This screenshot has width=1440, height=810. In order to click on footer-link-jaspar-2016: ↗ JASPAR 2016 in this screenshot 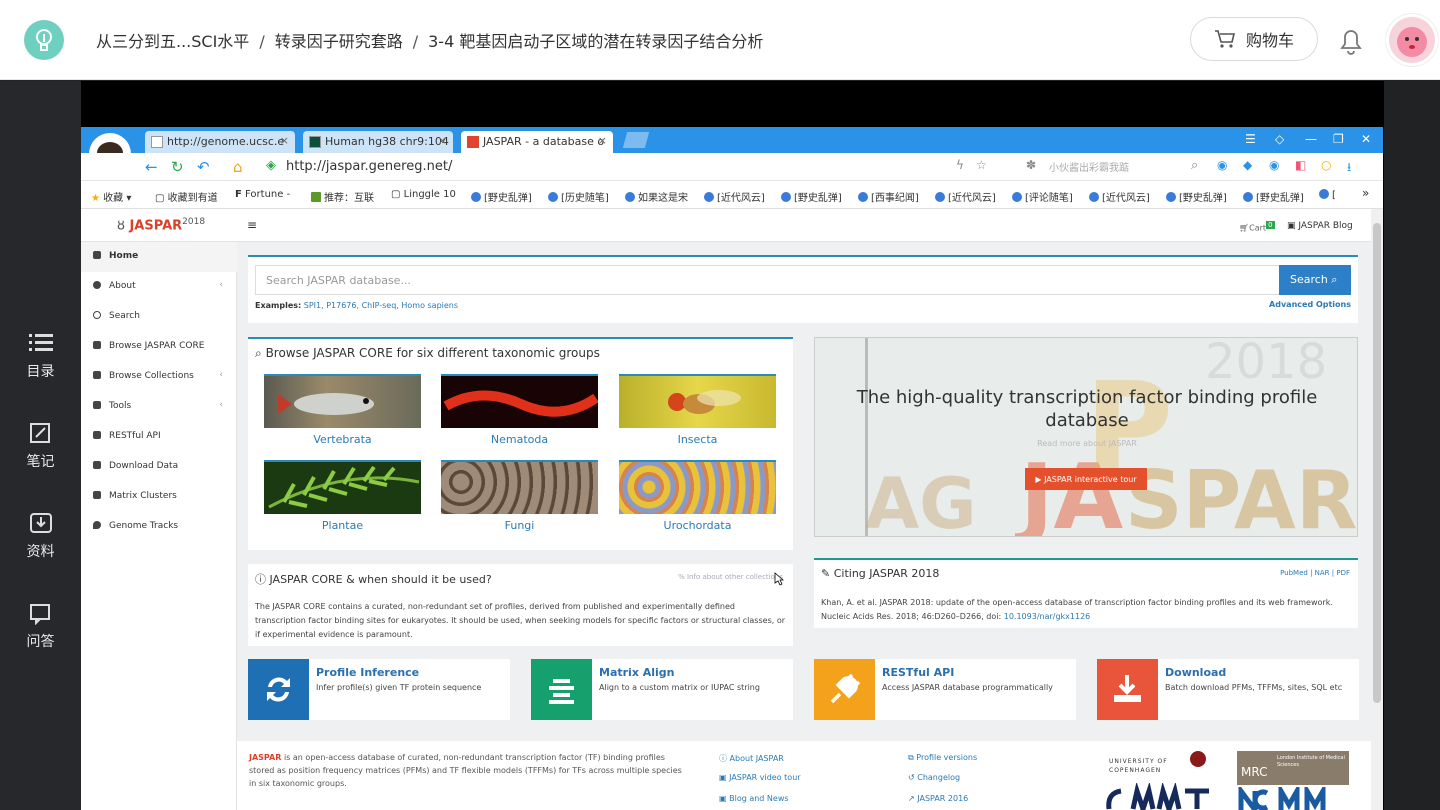, I will do `click(938, 798)`.